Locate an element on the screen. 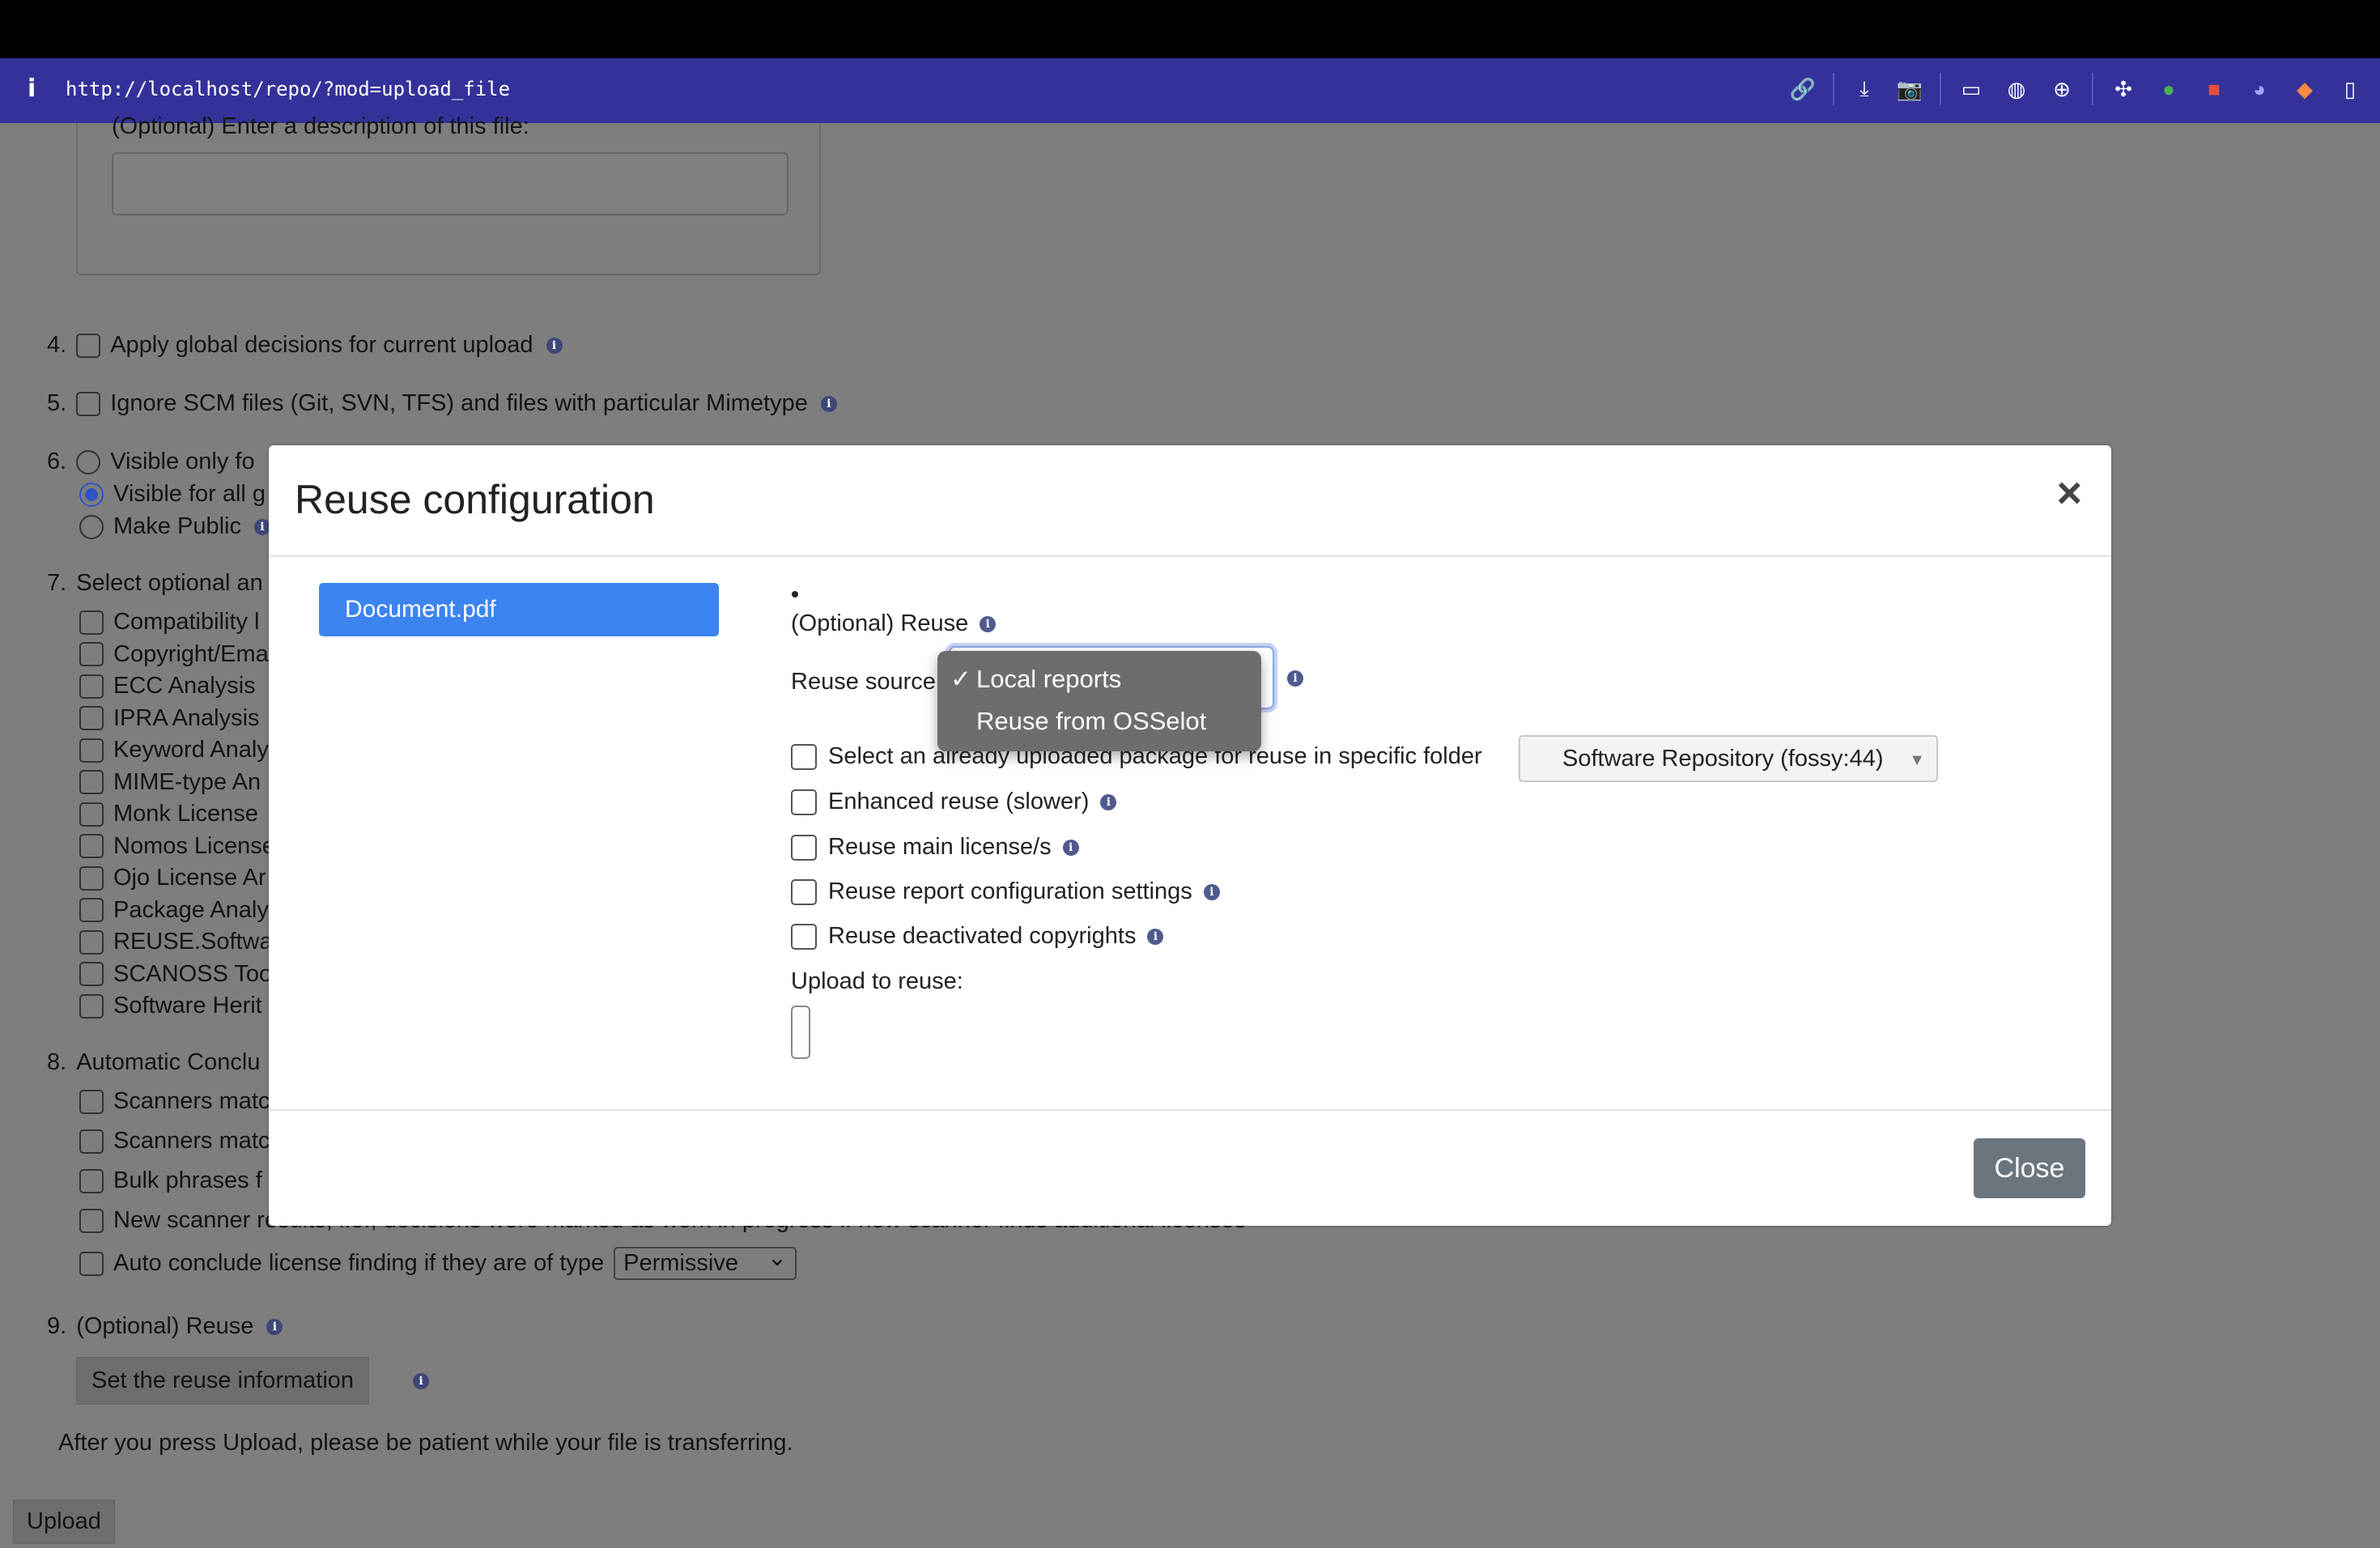 The height and width of the screenshot is (1548, 2380). agent-label: Ojo License Ar is located at coordinates (189, 878).